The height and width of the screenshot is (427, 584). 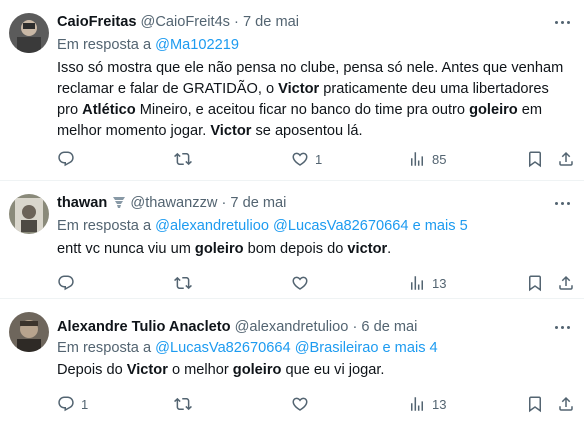 What do you see at coordinates (440, 226) in the screenshot?
I see `more-mentions-link: e mais 5` at bounding box center [440, 226].